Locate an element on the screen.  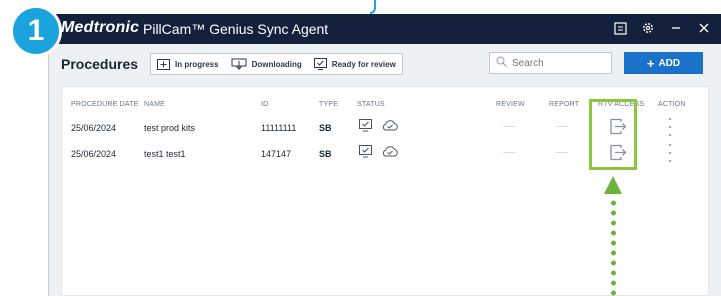
legend-in-progress: In progress is located at coordinates (188, 64).